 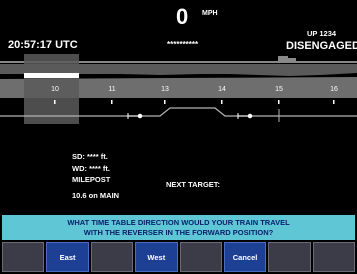 I want to click on softkey-bar: East West Cancel, so click(x=178, y=257).